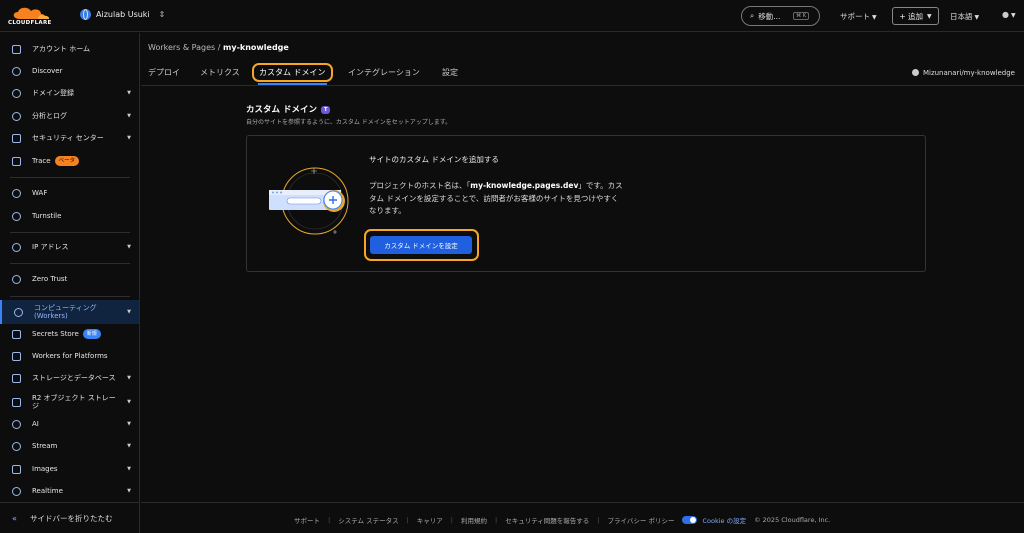 This screenshot has height=533, width=1024. Describe the element at coordinates (1005, 14) in the screenshot. I see `user-icon: ●` at that location.